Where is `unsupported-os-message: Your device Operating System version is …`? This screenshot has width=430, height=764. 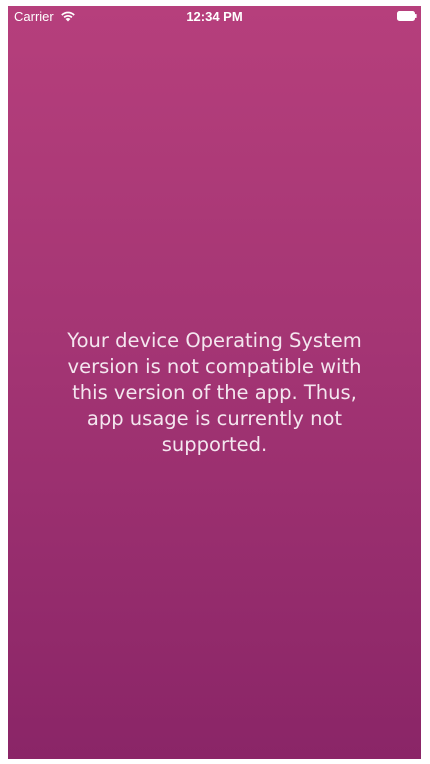 unsupported-os-message: Your device Operating System version is … is located at coordinates (214, 392).